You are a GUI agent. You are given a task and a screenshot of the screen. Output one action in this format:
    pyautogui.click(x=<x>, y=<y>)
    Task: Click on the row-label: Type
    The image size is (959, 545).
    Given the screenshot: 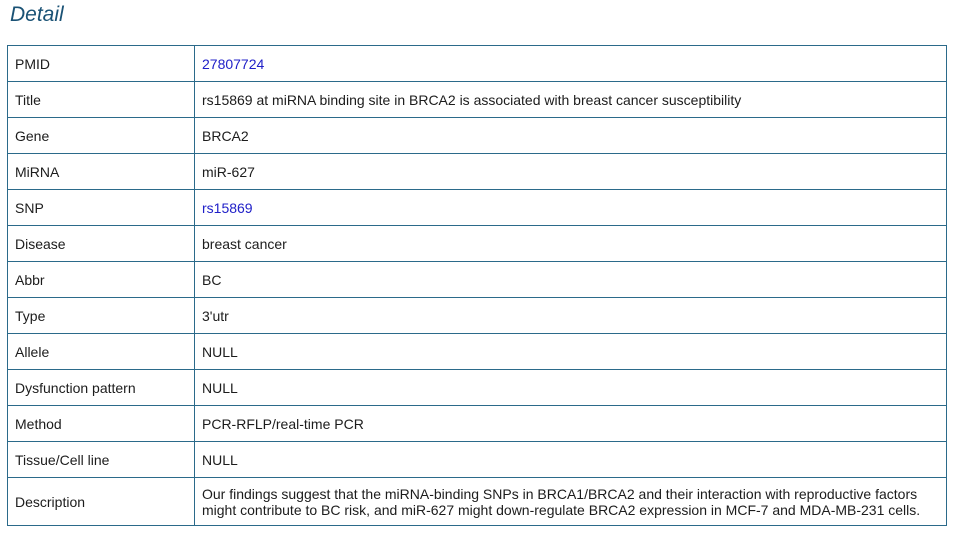 What is the action you would take?
    pyautogui.click(x=101, y=315)
    